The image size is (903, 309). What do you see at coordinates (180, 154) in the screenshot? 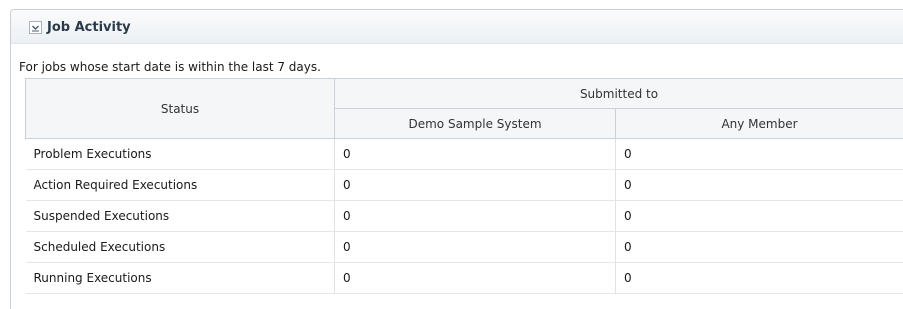
I see `row-label: Problem Executions` at bounding box center [180, 154].